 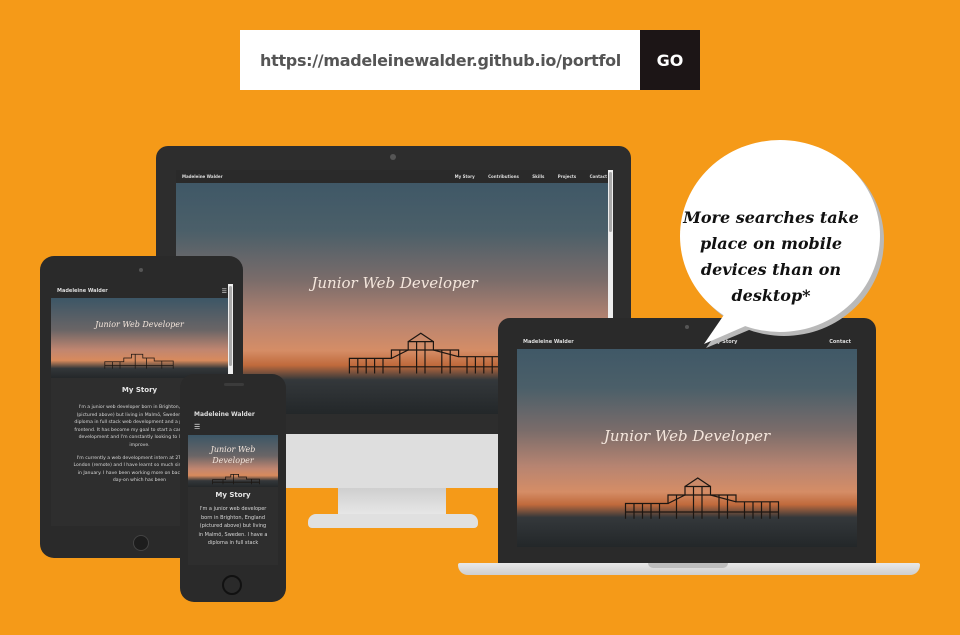 What do you see at coordinates (567, 176) in the screenshot?
I see `nav-item-projects: Projects` at bounding box center [567, 176].